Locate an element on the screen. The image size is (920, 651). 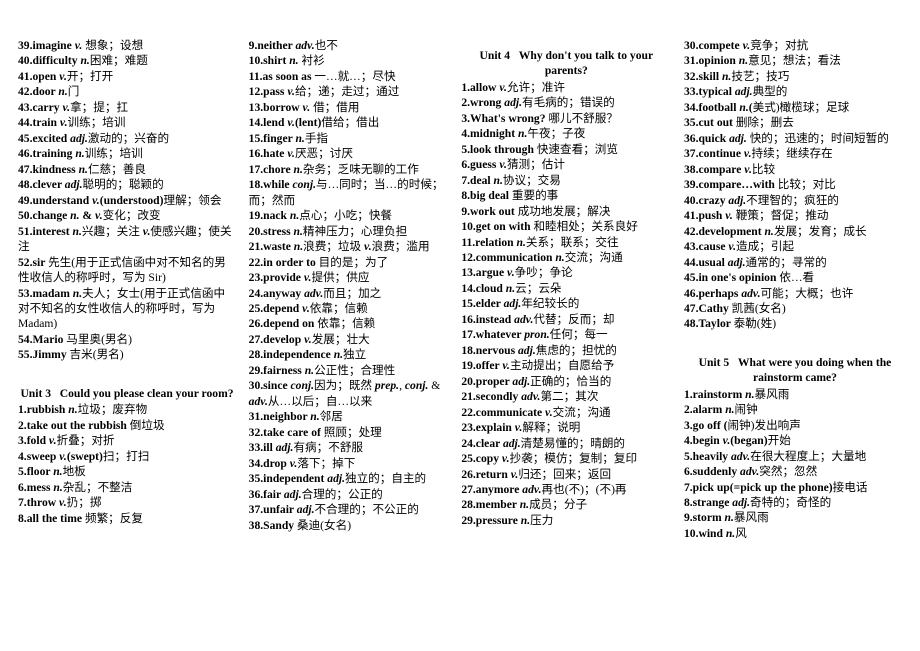
vocabulary-entry: 51.interest n.兴趣；关注 v.使感兴趣；使关注 is located at coordinates (125, 239).